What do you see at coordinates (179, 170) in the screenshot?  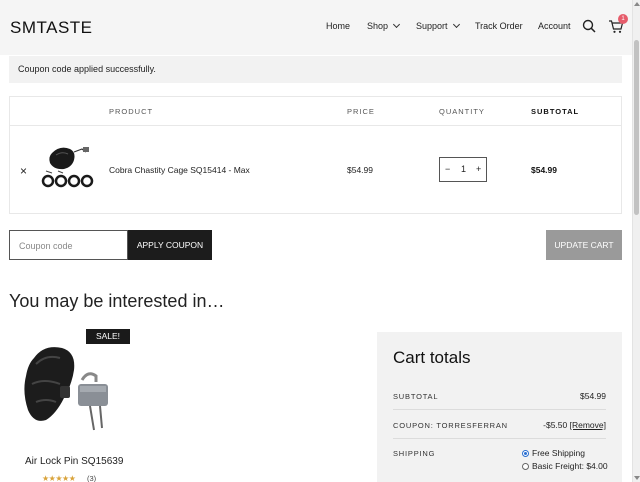 I see `product-name-link: Cobra Chastity Cage SQ15414 - Max` at bounding box center [179, 170].